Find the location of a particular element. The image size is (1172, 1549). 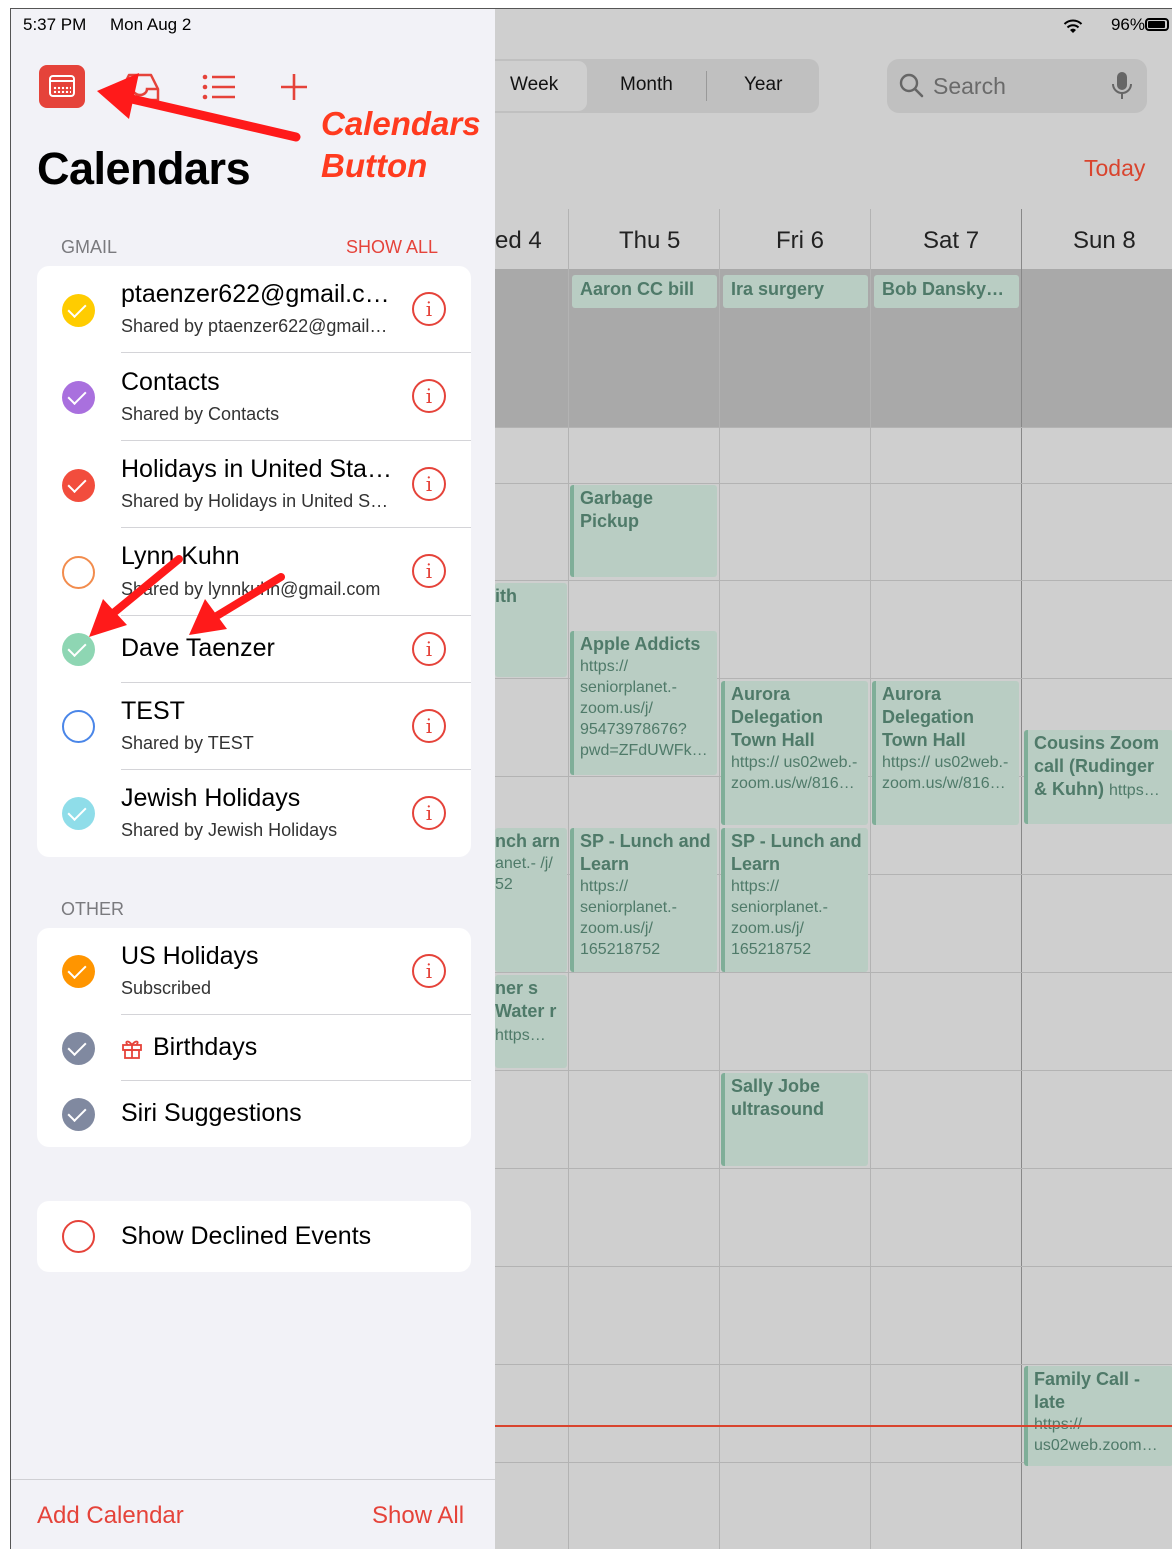

annotation-label: Calendars is located at coordinates (401, 123).